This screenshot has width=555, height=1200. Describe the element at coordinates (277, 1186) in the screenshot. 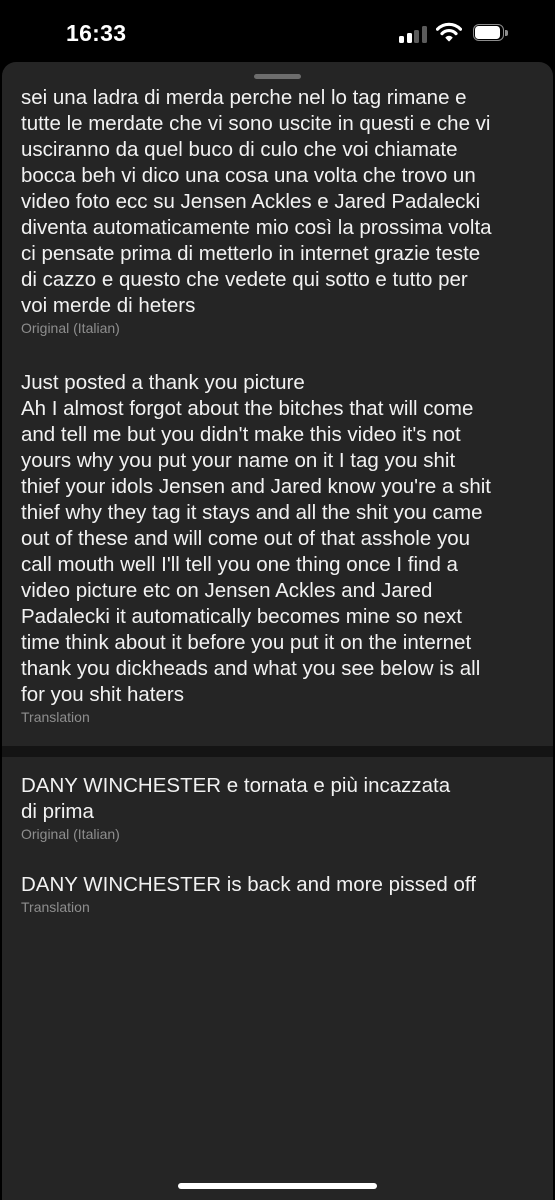

I see `home-indicator` at that location.